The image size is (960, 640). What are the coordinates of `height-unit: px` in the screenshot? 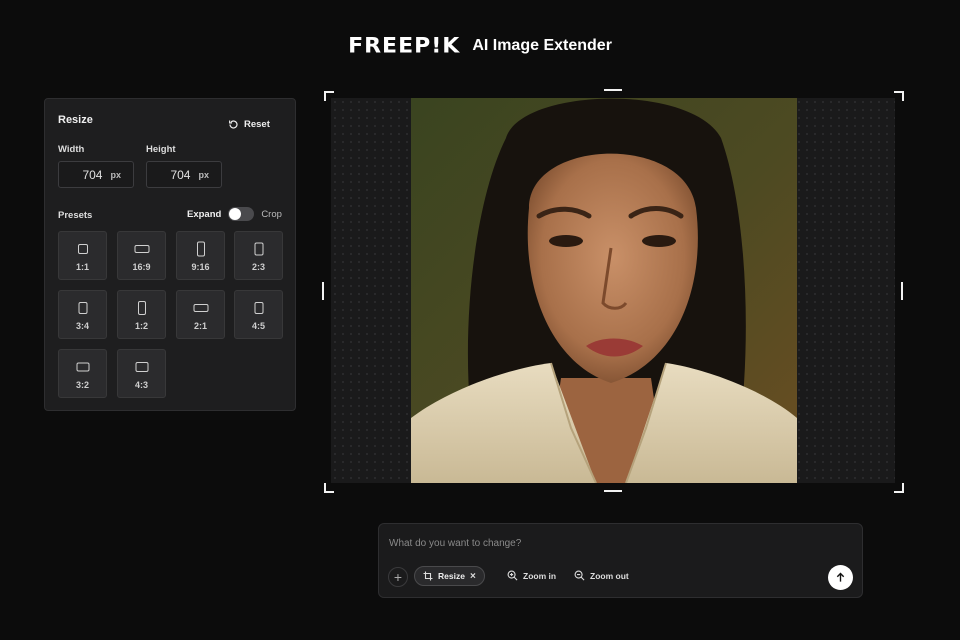 It's located at (203, 174).